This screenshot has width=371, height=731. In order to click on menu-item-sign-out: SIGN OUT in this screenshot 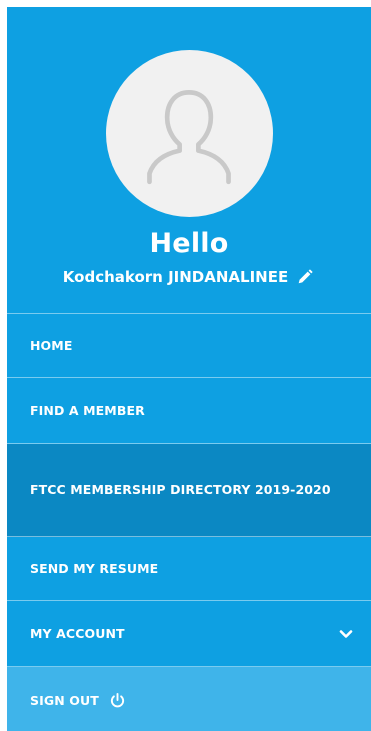, I will do `click(189, 699)`.